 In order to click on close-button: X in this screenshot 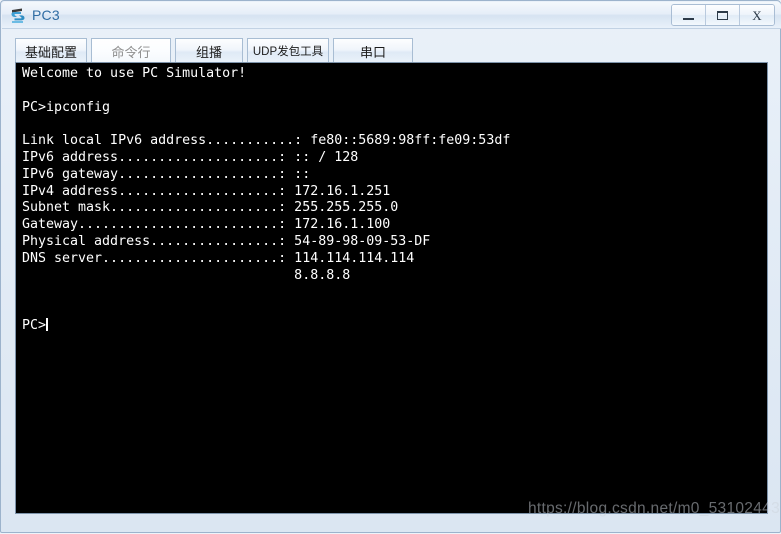, I will do `click(757, 15)`.